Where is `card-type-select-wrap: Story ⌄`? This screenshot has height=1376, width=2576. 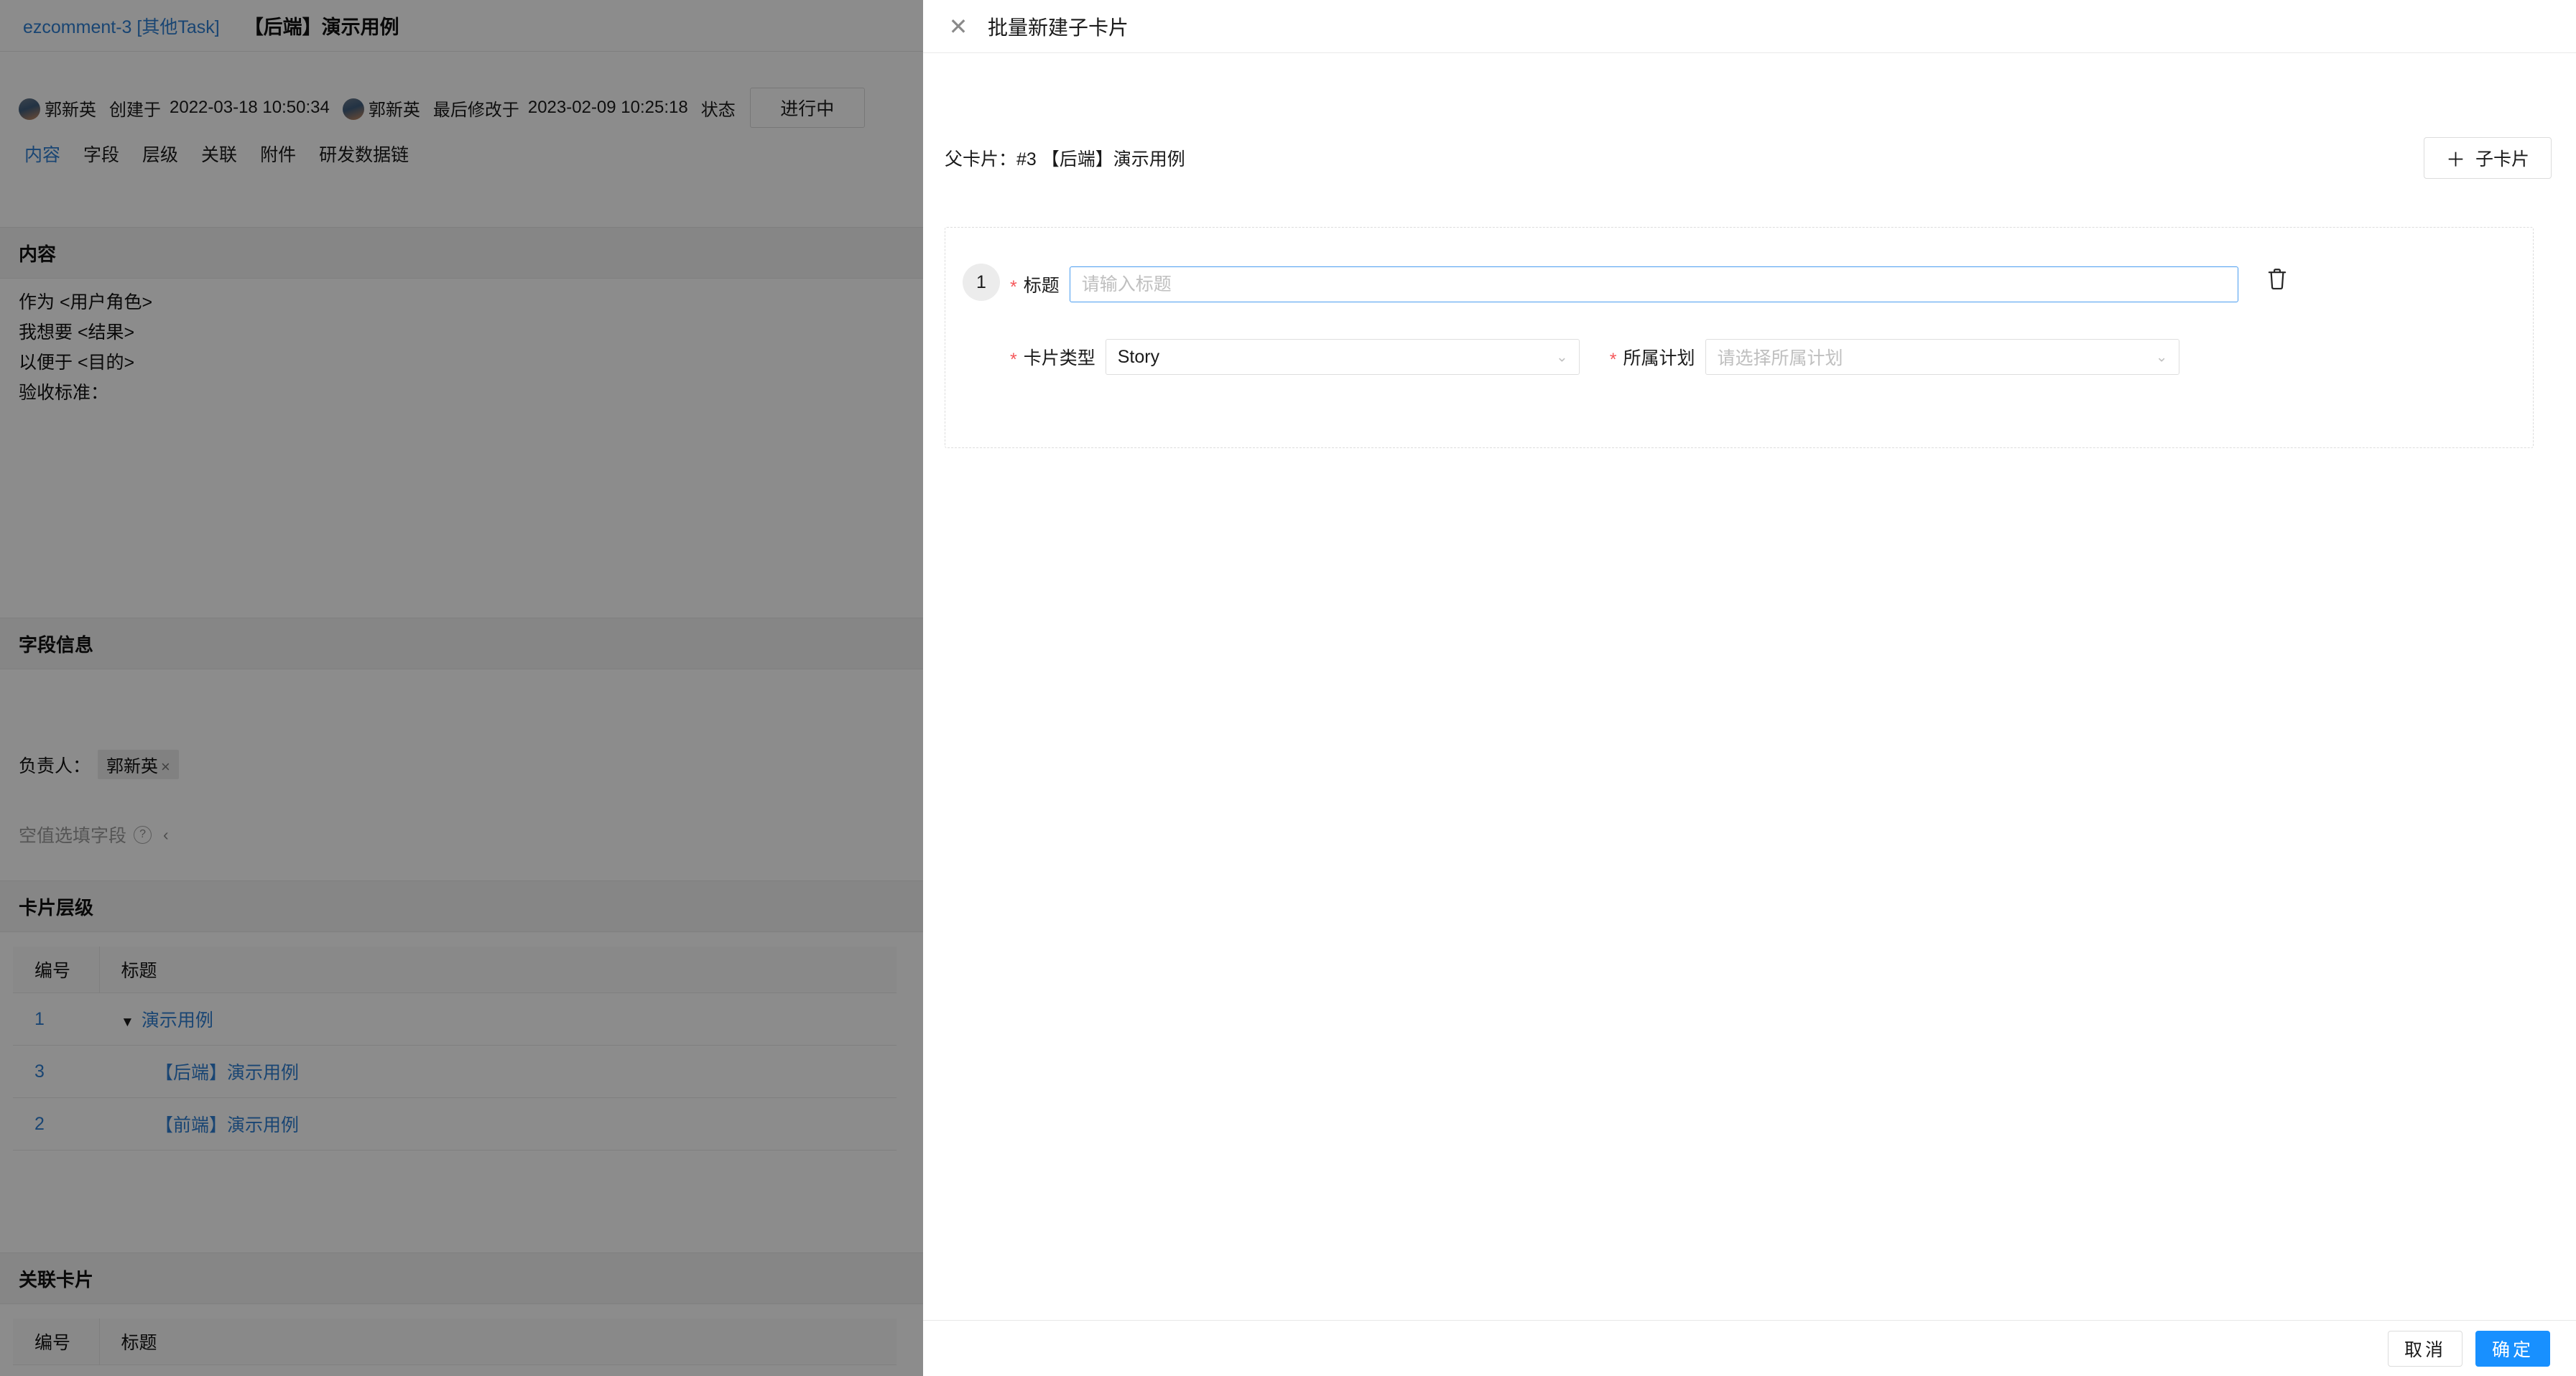 card-type-select-wrap: Story ⌄ is located at coordinates (1342, 357).